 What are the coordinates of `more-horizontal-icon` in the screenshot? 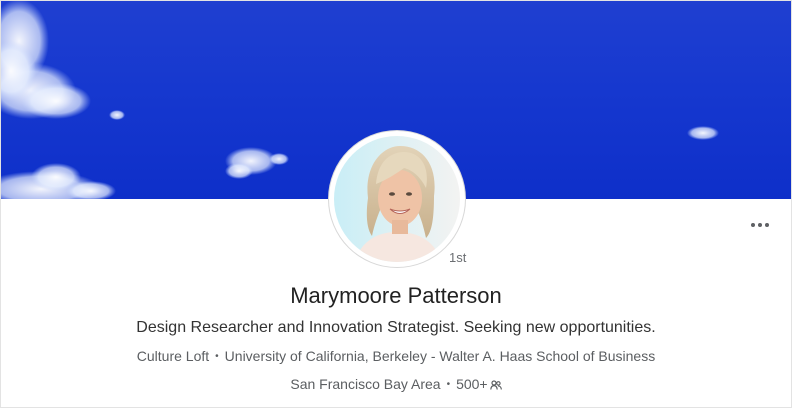 It's located at (753, 225).